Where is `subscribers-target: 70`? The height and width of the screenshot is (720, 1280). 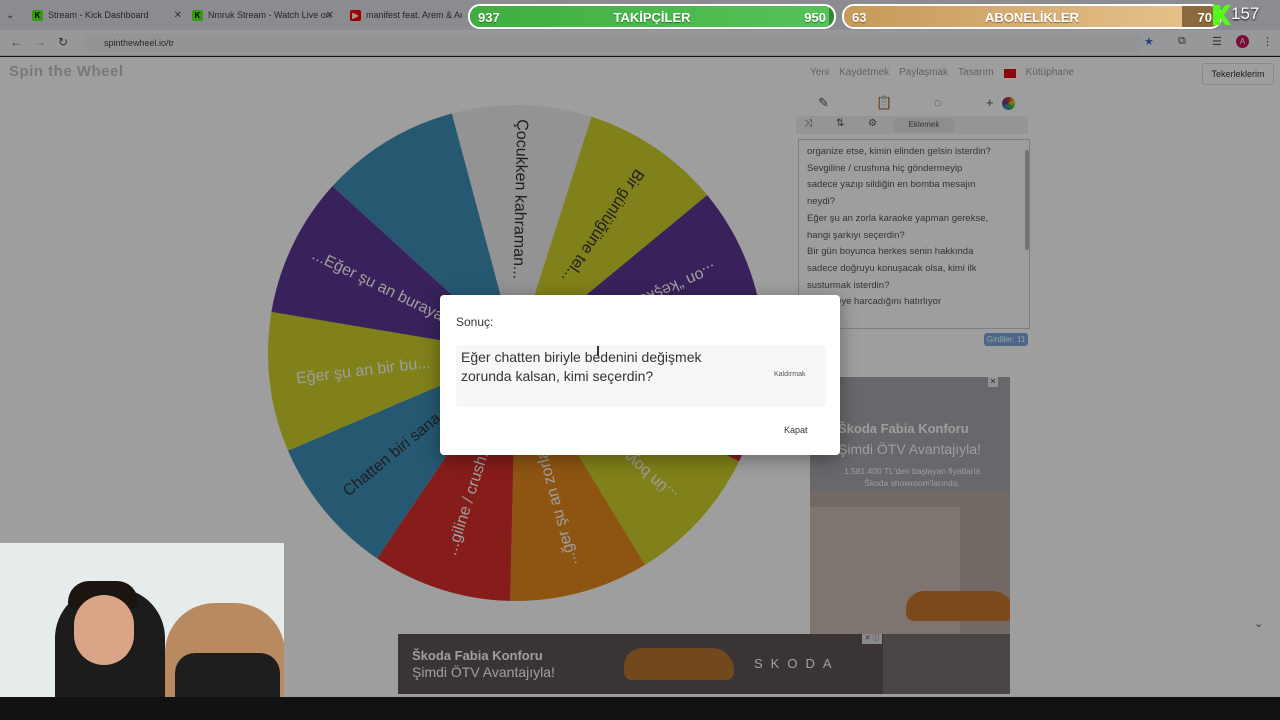 subscribers-target: 70 is located at coordinates (1204, 17).